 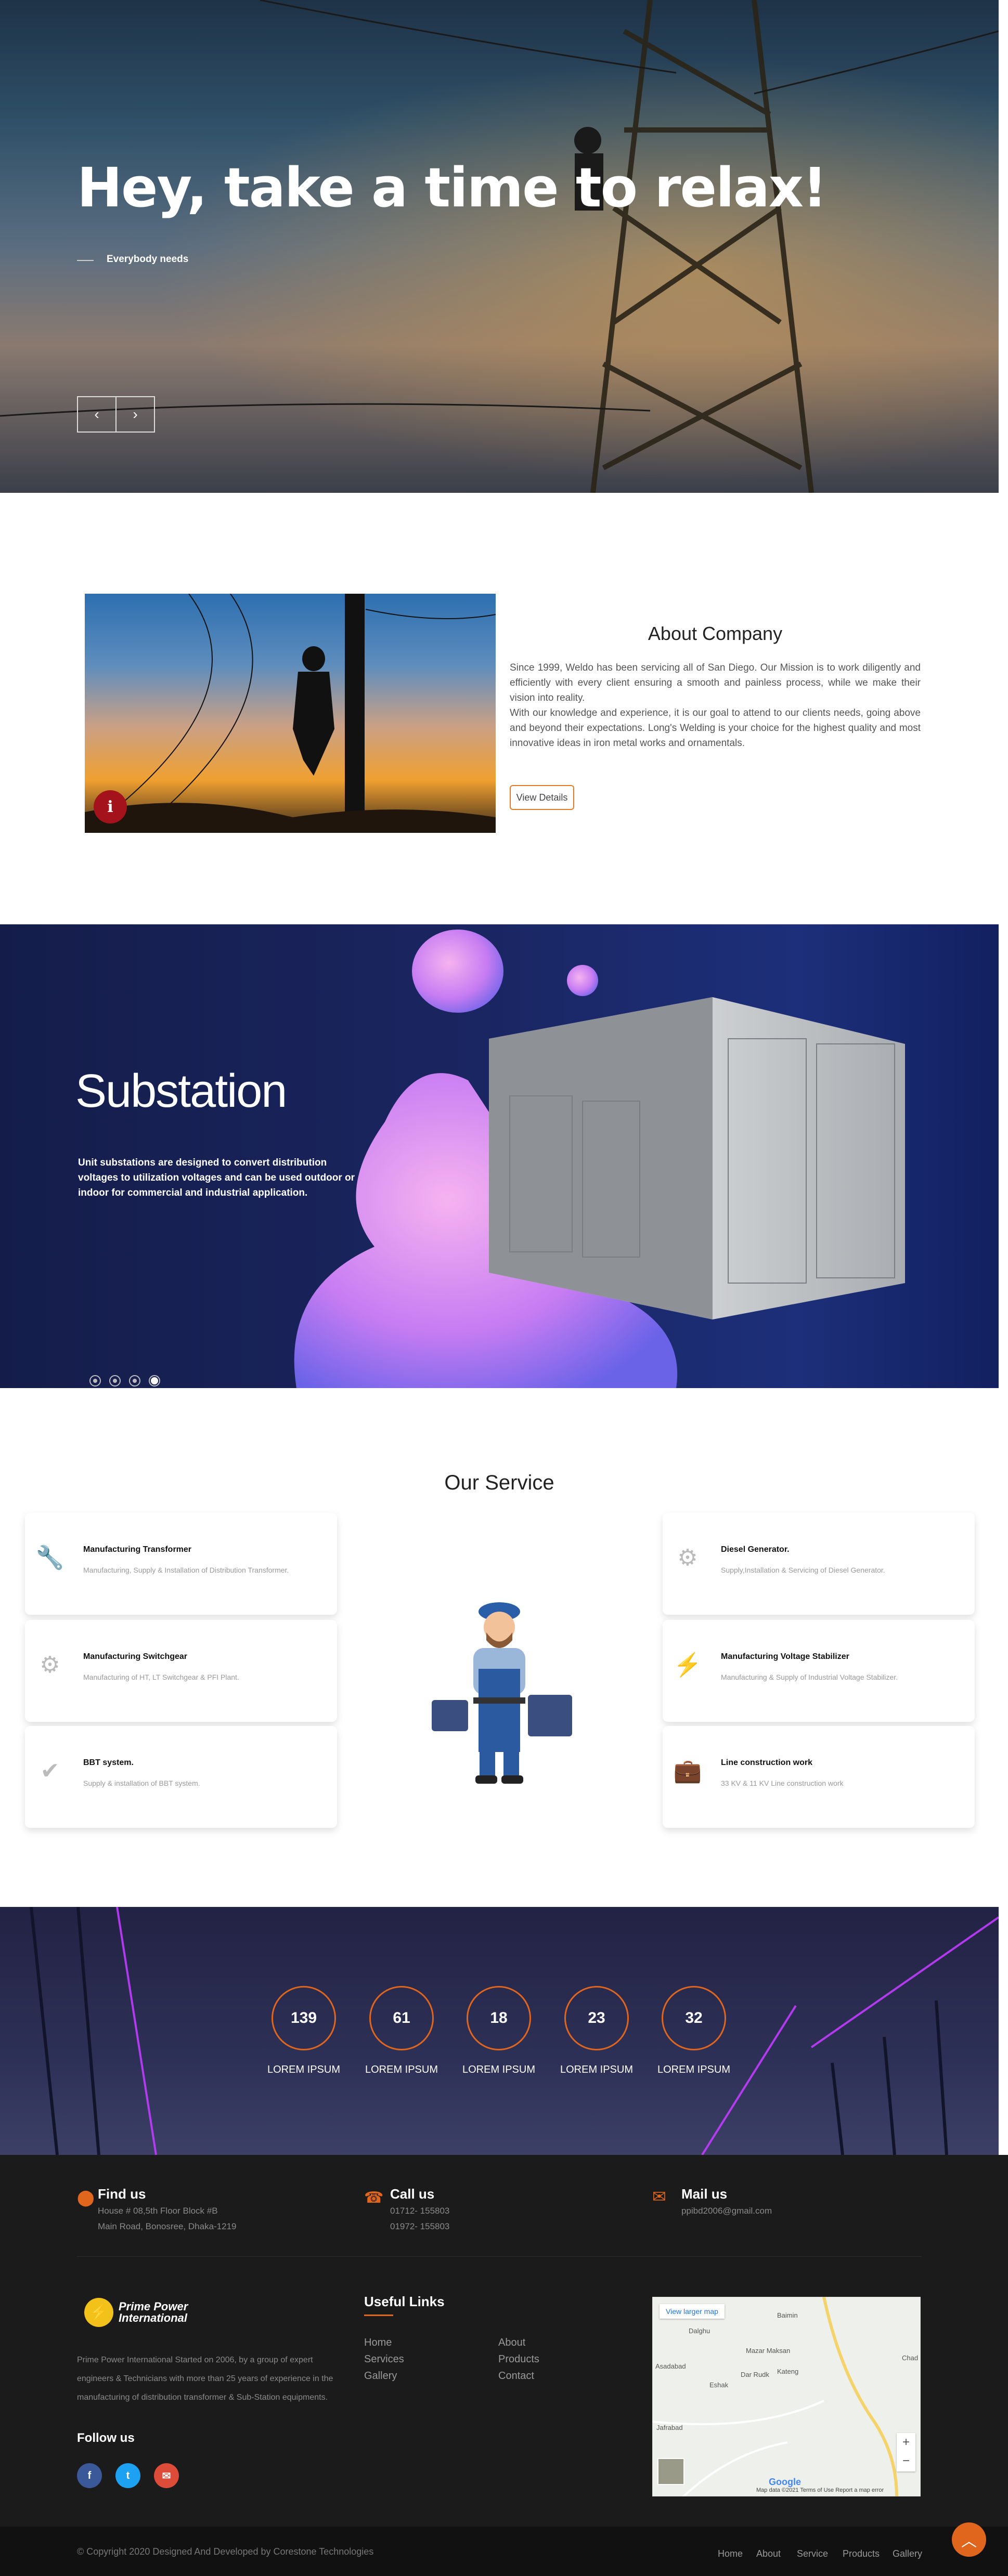 What do you see at coordinates (907, 2553) in the screenshot?
I see `bottom-nav-gallery: Gallery` at bounding box center [907, 2553].